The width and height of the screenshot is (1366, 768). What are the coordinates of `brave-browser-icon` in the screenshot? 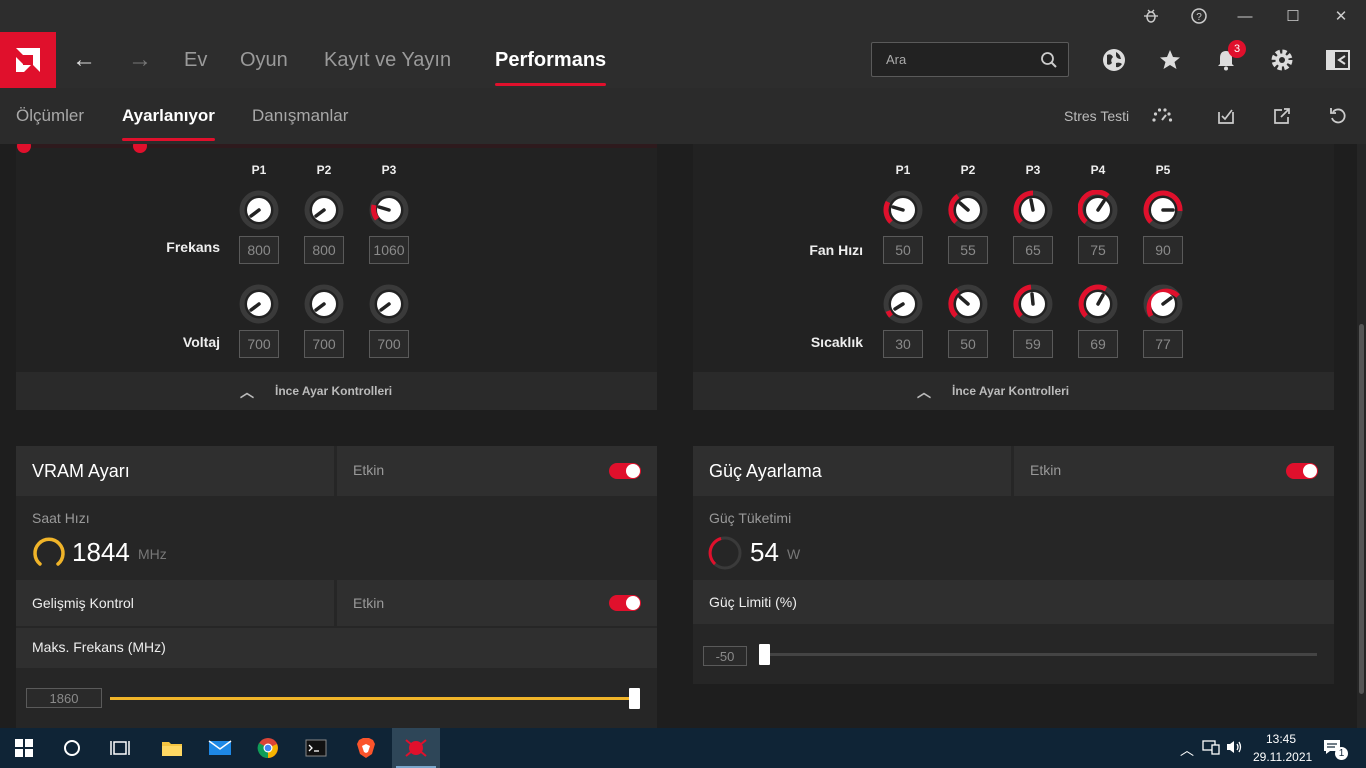 It's located at (366, 748).